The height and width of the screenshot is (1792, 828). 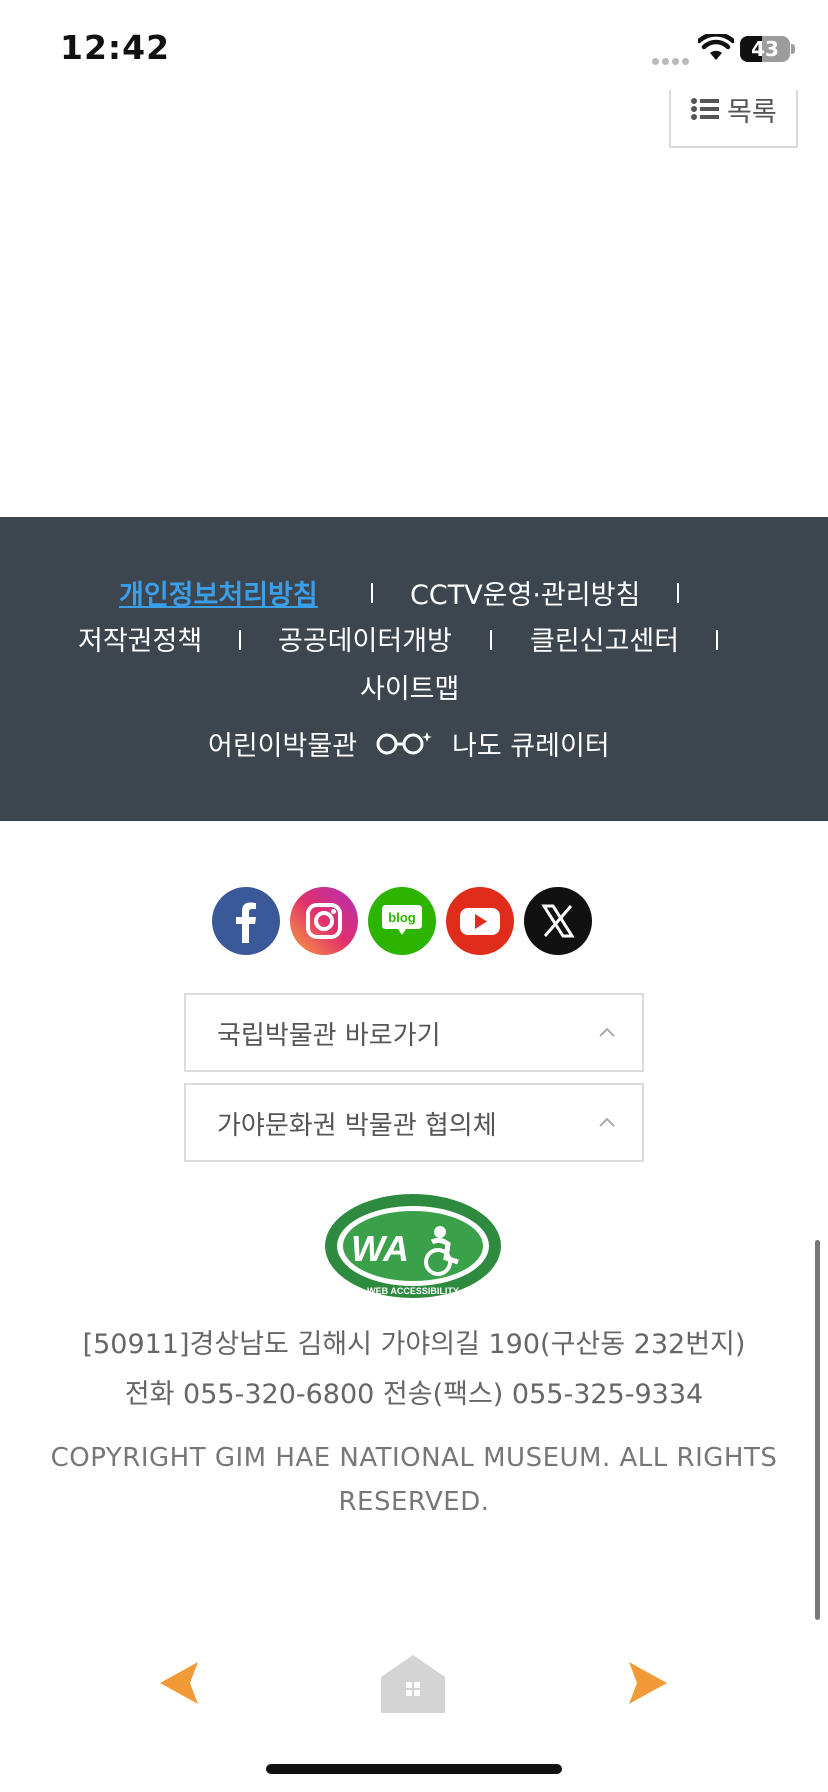 I want to click on contact-line: 전화 055-320-6800 전송(팩스) 055-325-9334, so click(x=414, y=1394).